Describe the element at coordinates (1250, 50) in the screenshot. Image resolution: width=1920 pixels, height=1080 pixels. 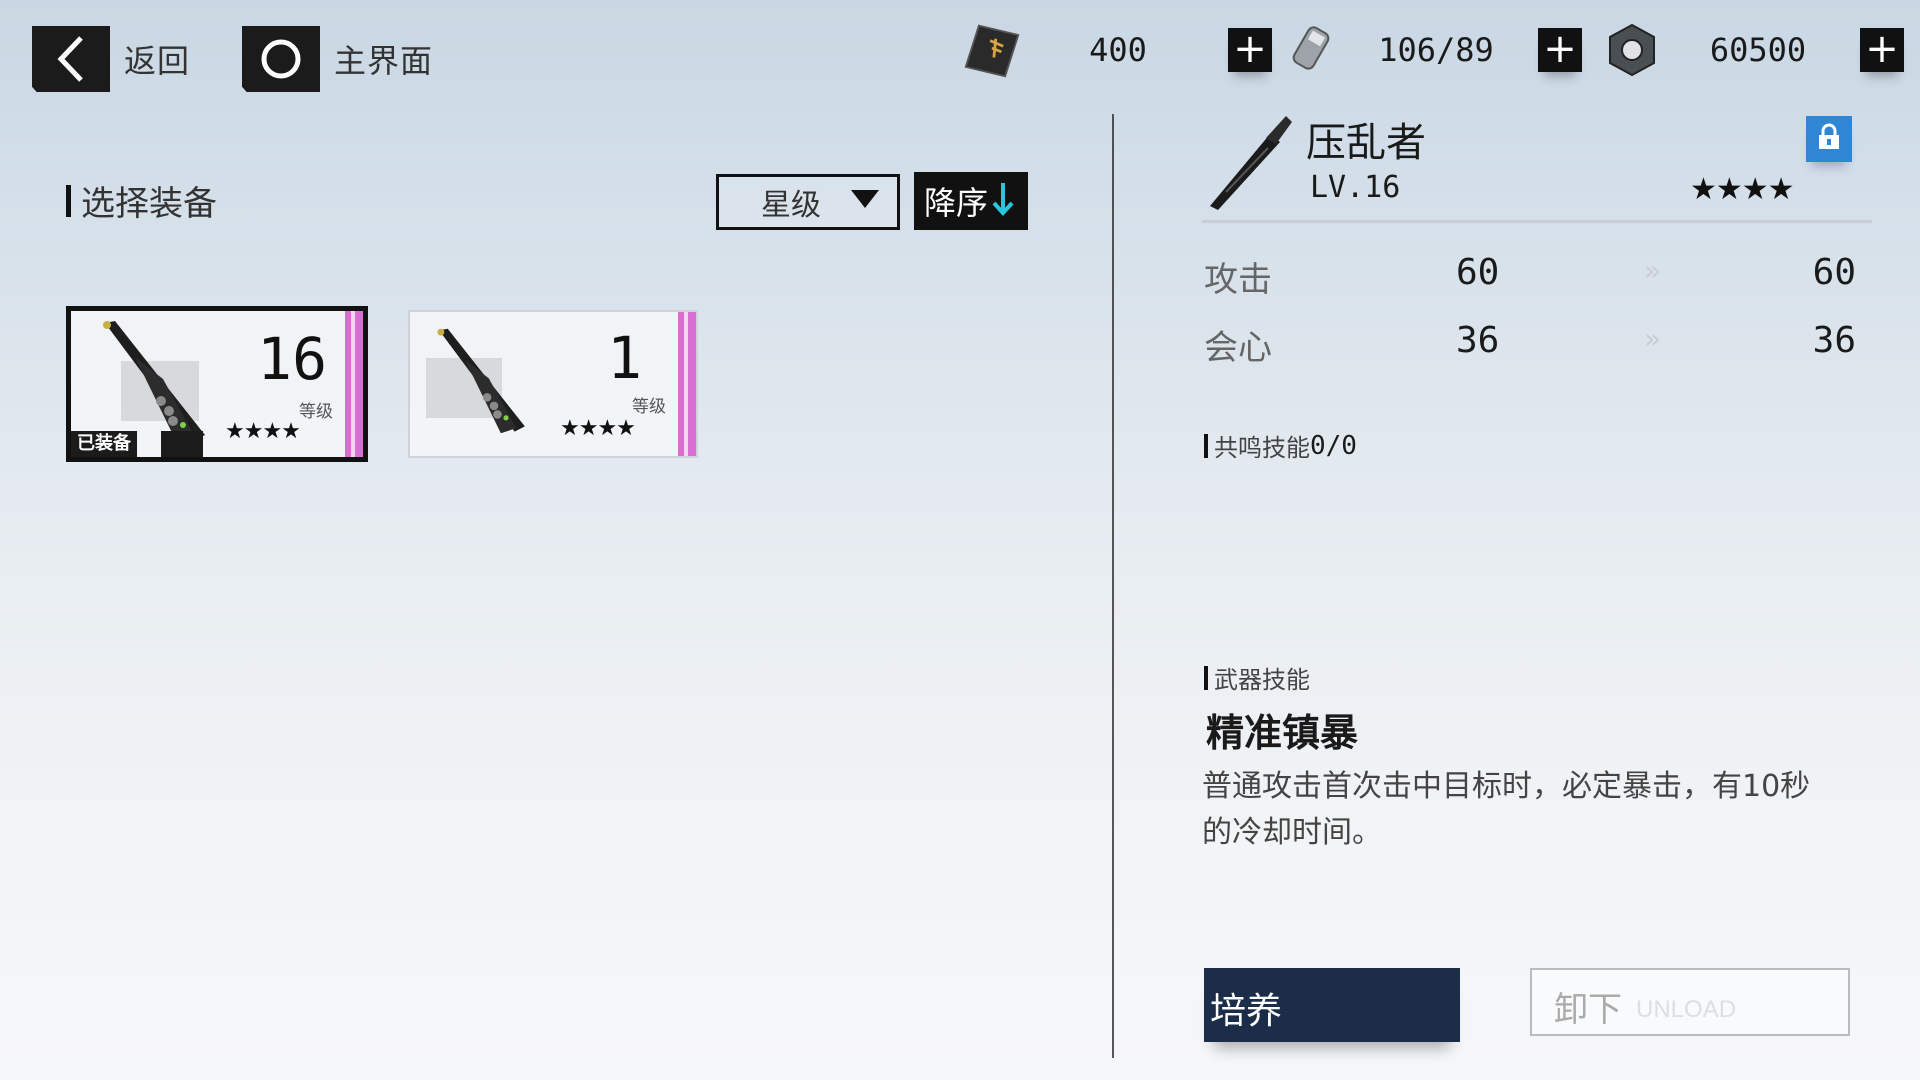
I see `add-tickets-button: +` at that location.